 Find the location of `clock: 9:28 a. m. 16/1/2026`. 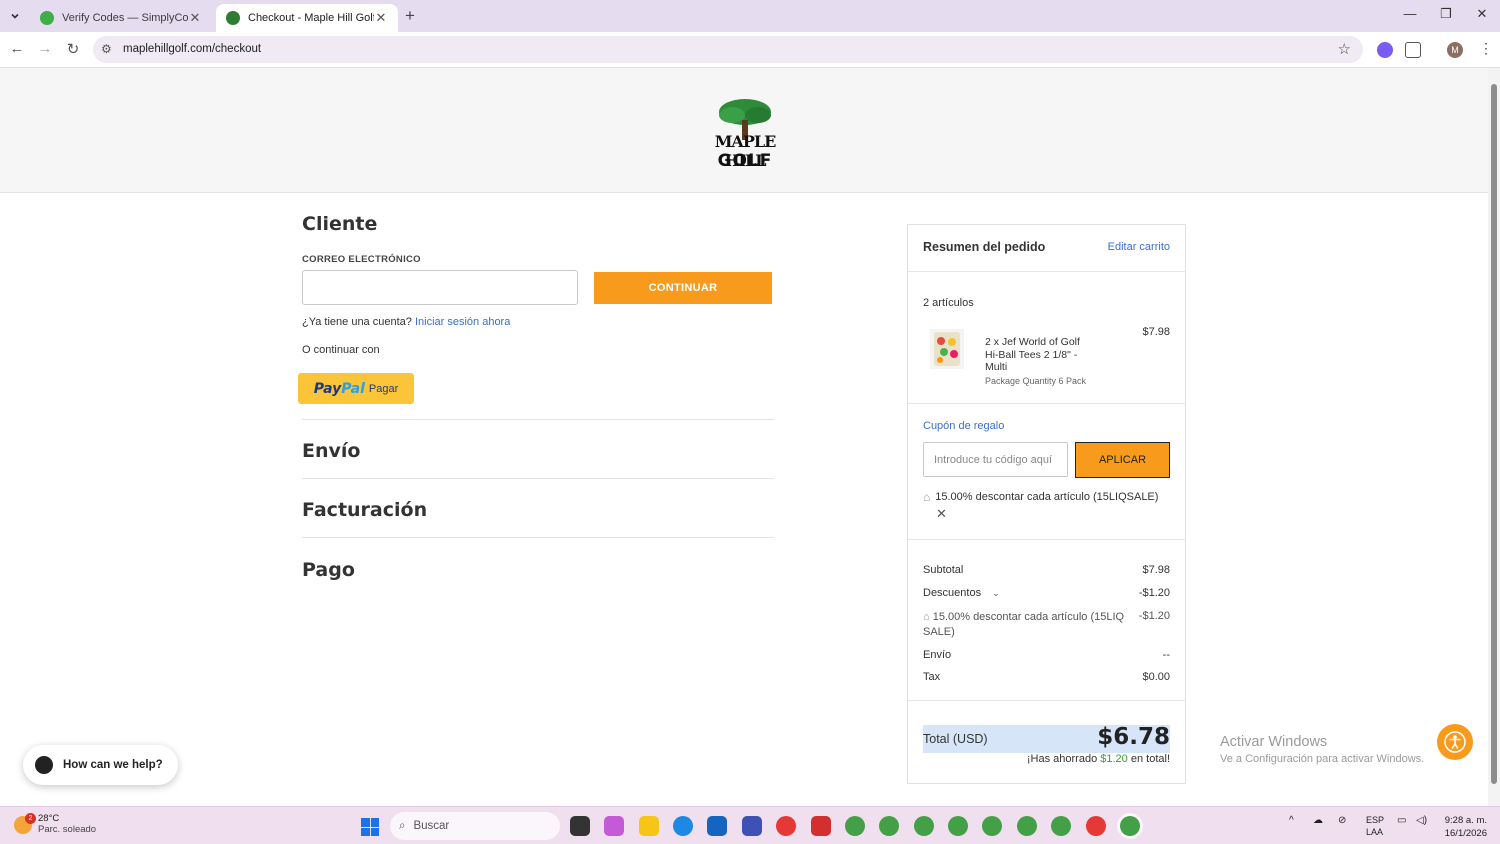

clock: 9:28 a. m. 16/1/2026 is located at coordinates (1463, 827).